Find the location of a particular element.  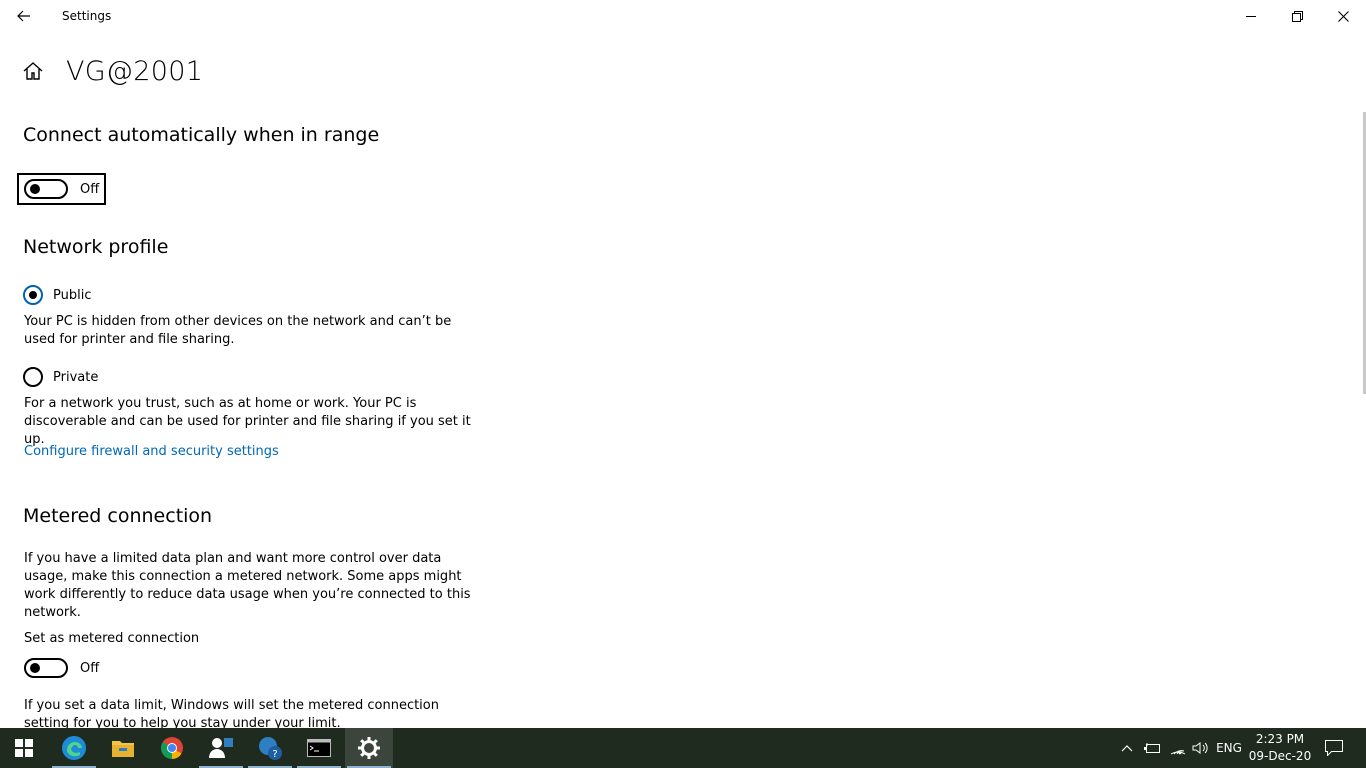

clock-time: 2:23 PM is located at coordinates (1280, 739).